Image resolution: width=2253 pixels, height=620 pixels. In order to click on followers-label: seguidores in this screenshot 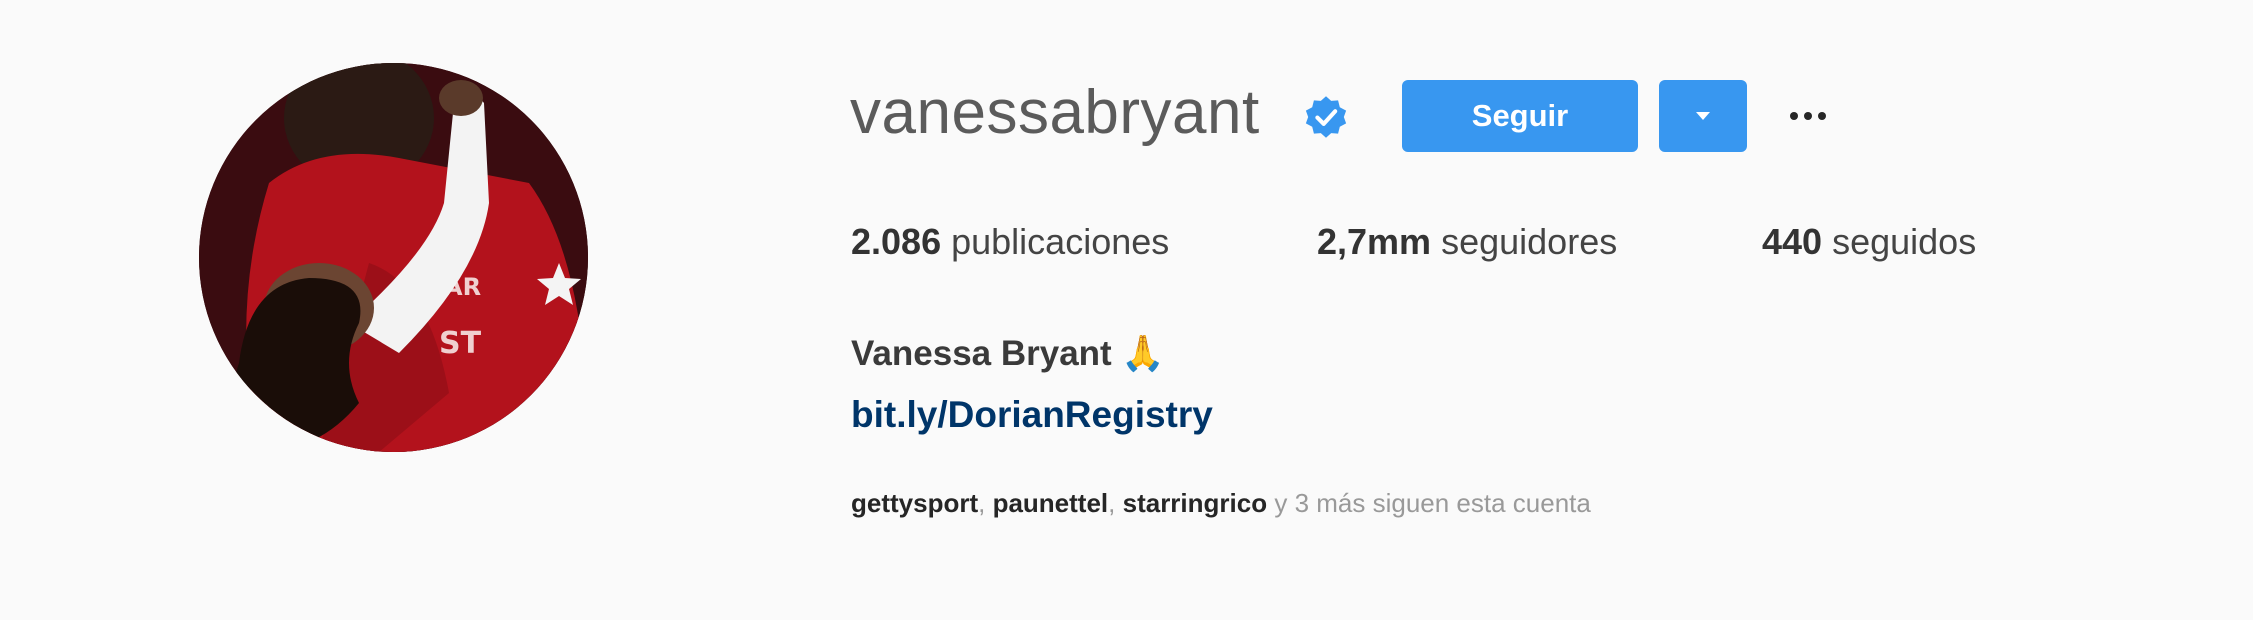, I will do `click(1529, 241)`.